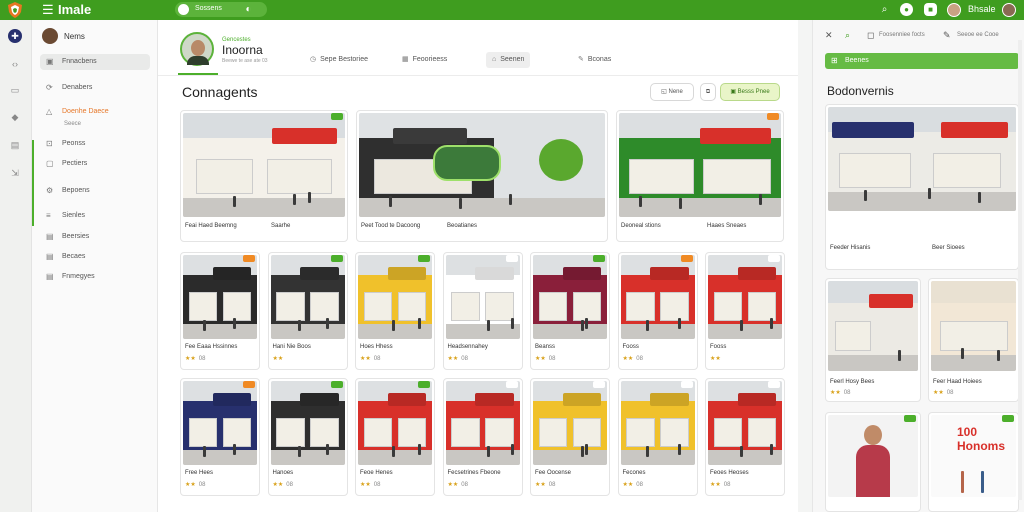 This screenshot has height=512, width=1024. I want to click on sidebar-item-4: ▢ Pectiers, so click(95, 164).